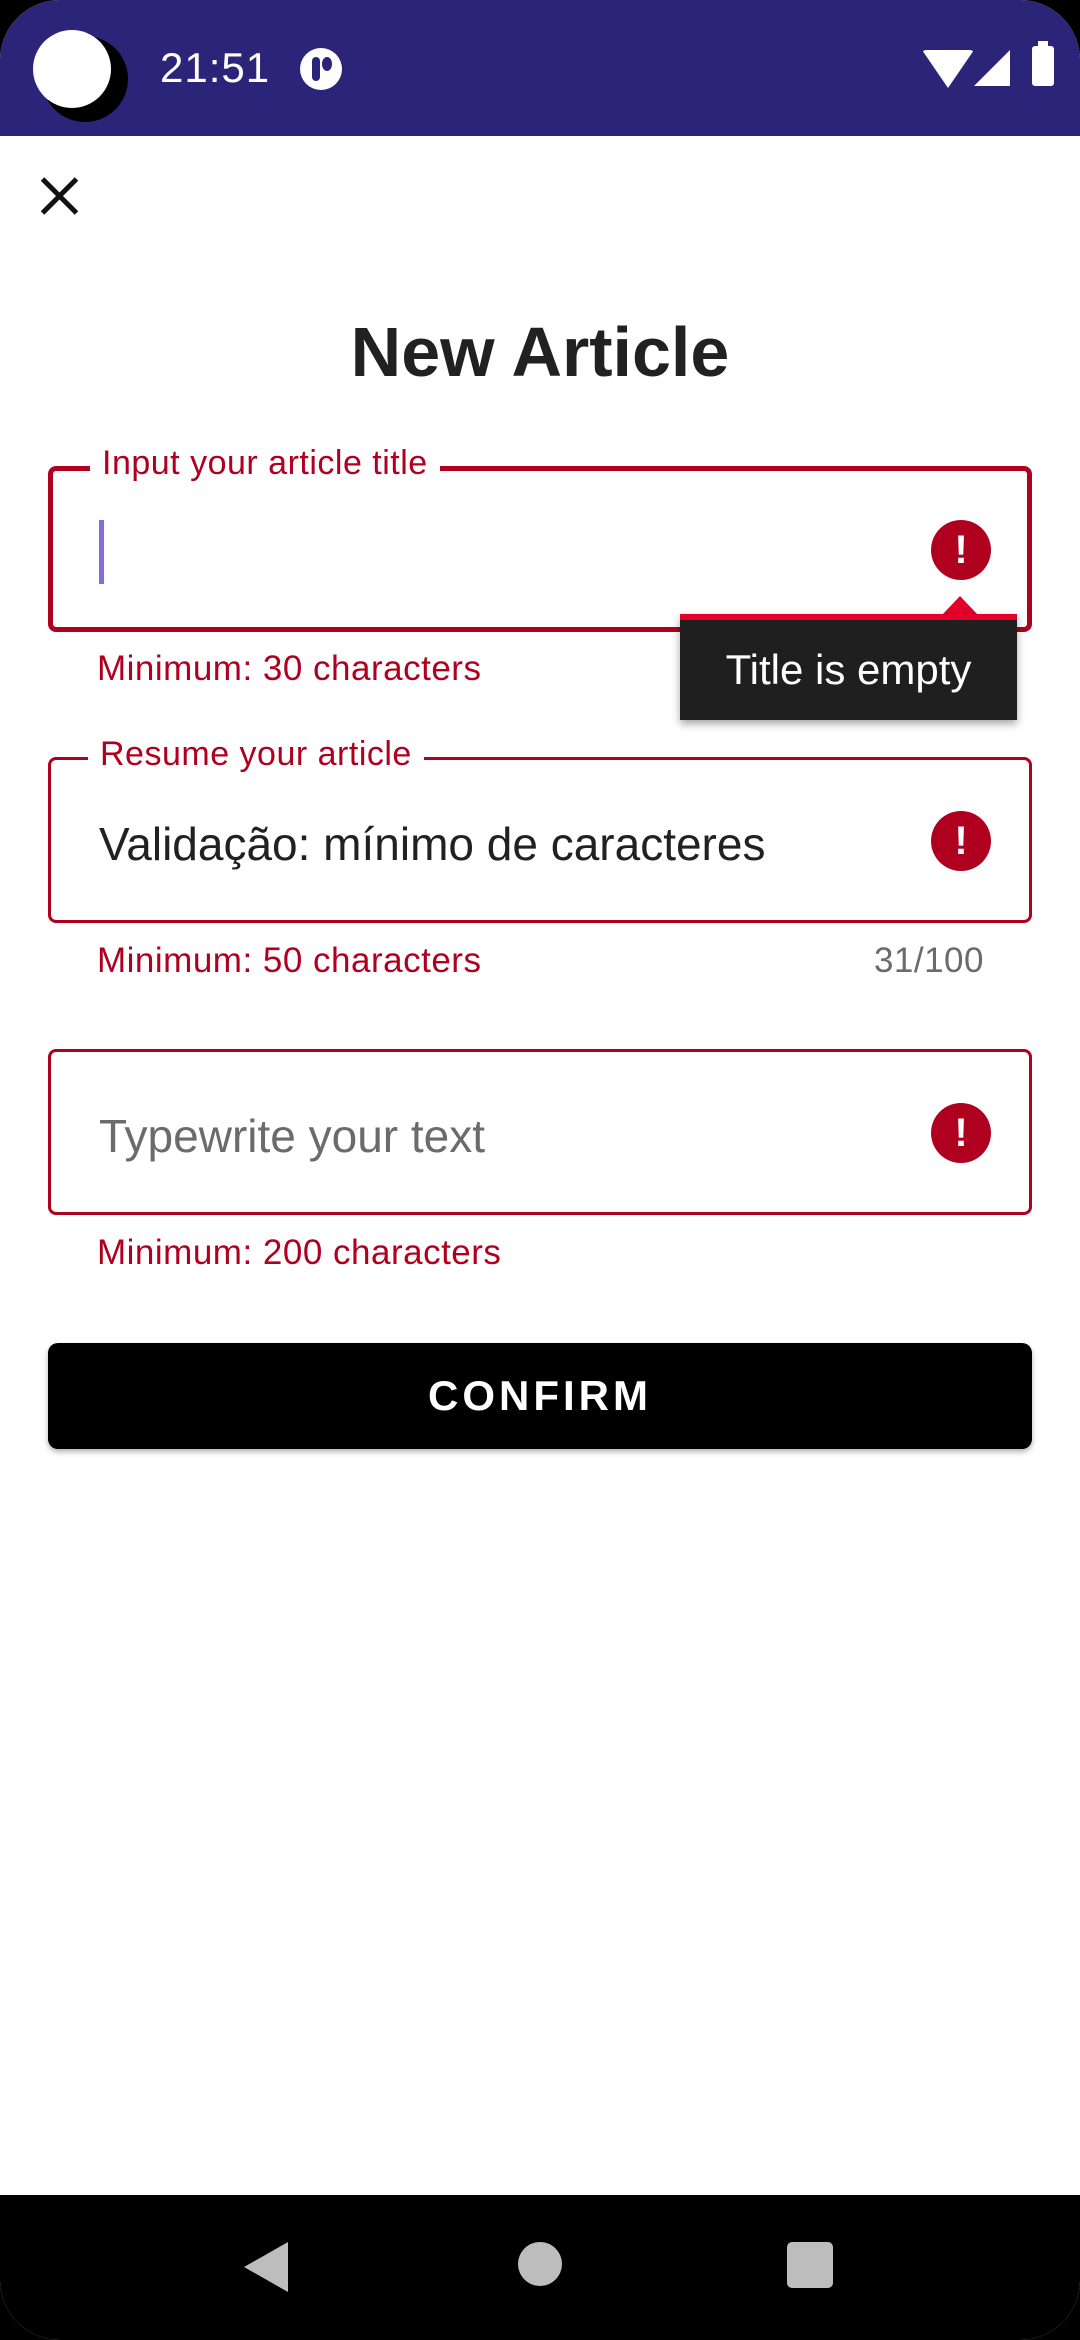  Describe the element at coordinates (960, 605) in the screenshot. I see `tooltip-arrow` at that location.